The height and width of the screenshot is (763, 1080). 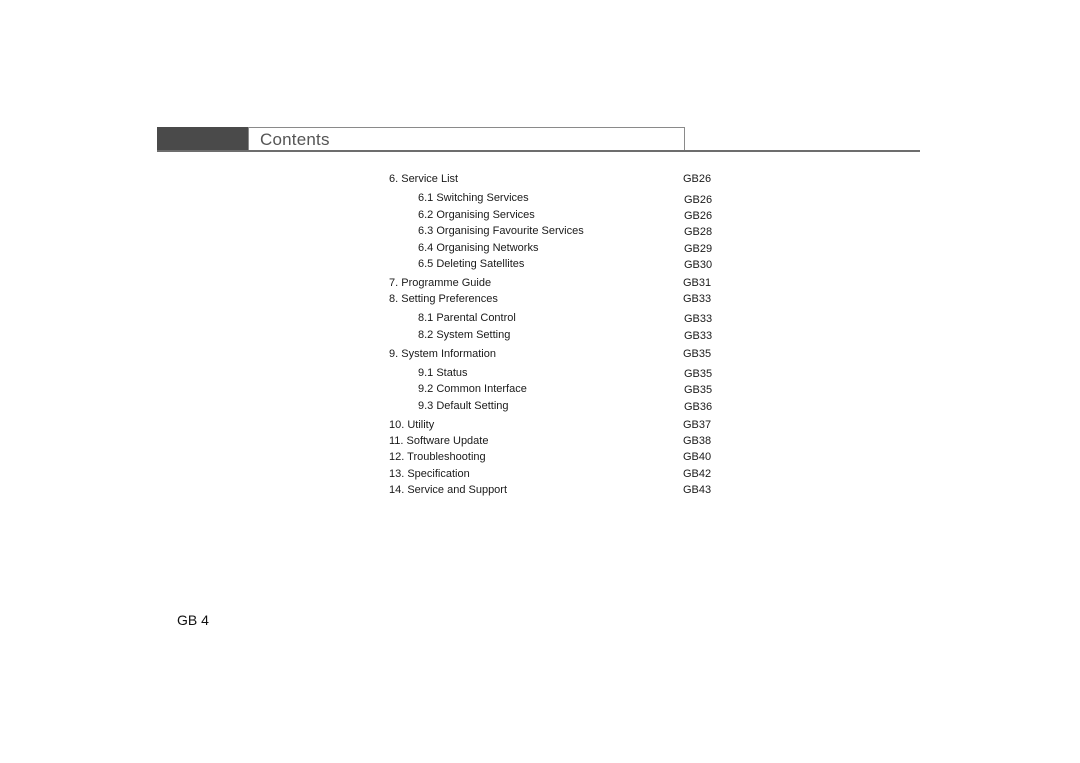 I want to click on toc-section-label: 11. Software Update, so click(x=439, y=441).